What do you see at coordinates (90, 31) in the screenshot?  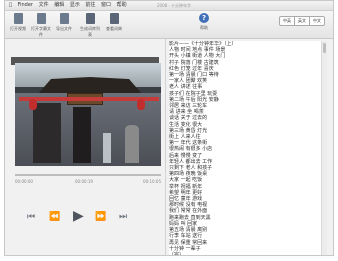 I see `toolbar-label: 生成词库列表` at bounding box center [90, 31].